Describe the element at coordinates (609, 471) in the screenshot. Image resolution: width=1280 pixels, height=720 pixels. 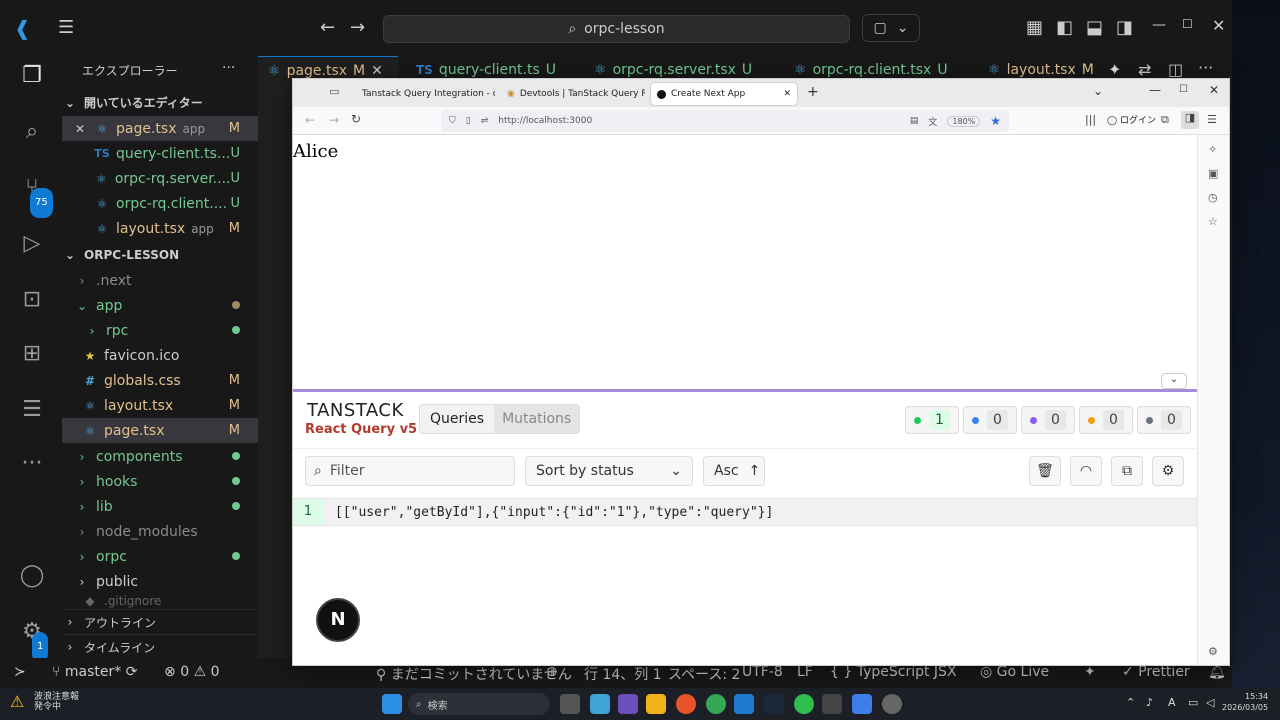
I see `sort-select: Sort by status ⌄` at that location.